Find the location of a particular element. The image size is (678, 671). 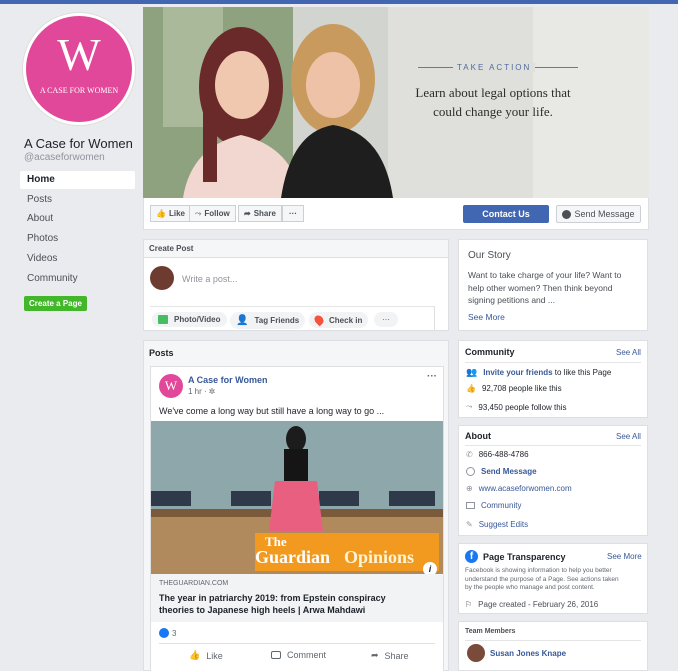

nav-videos: Videos is located at coordinates (77, 259).